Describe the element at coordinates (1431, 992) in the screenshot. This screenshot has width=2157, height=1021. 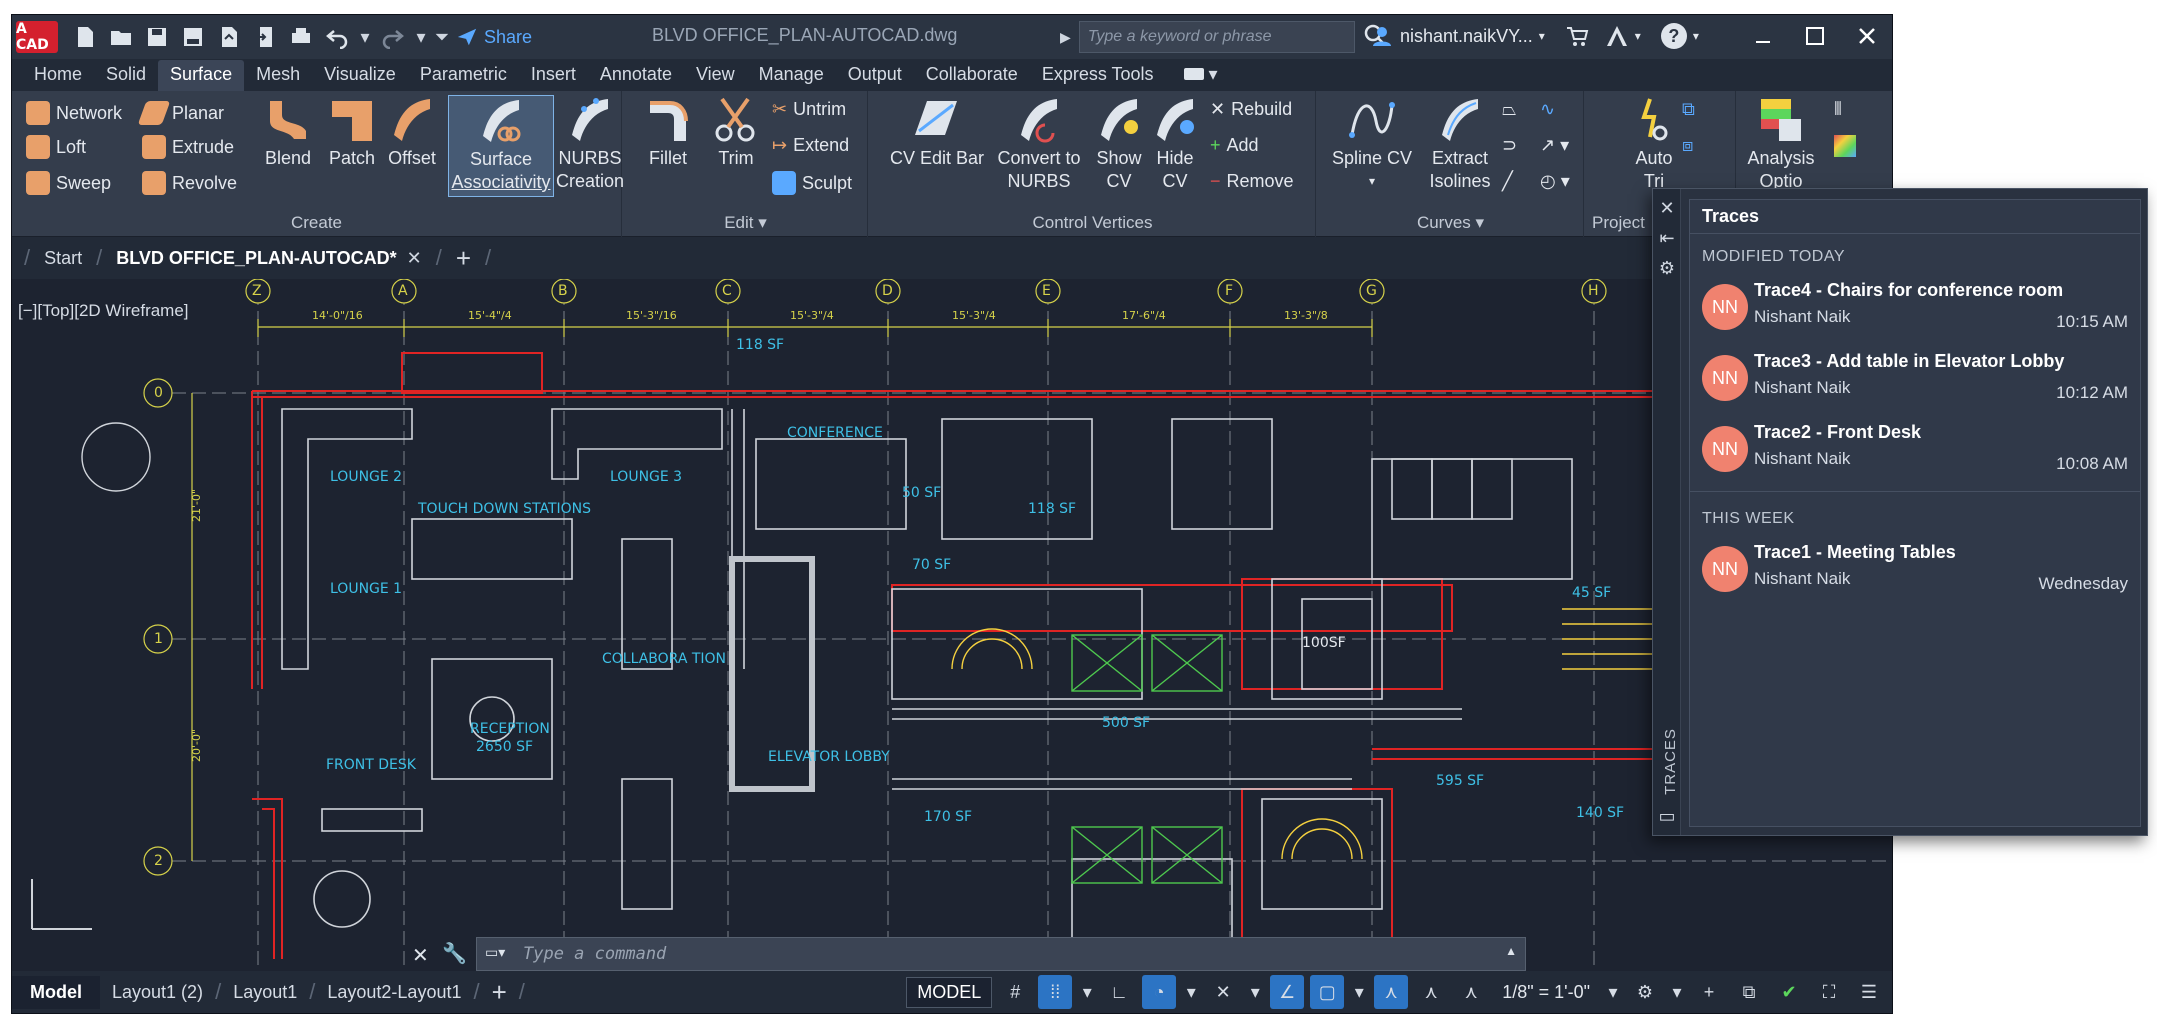
I see `auto-scale-icon: ⋏` at that location.